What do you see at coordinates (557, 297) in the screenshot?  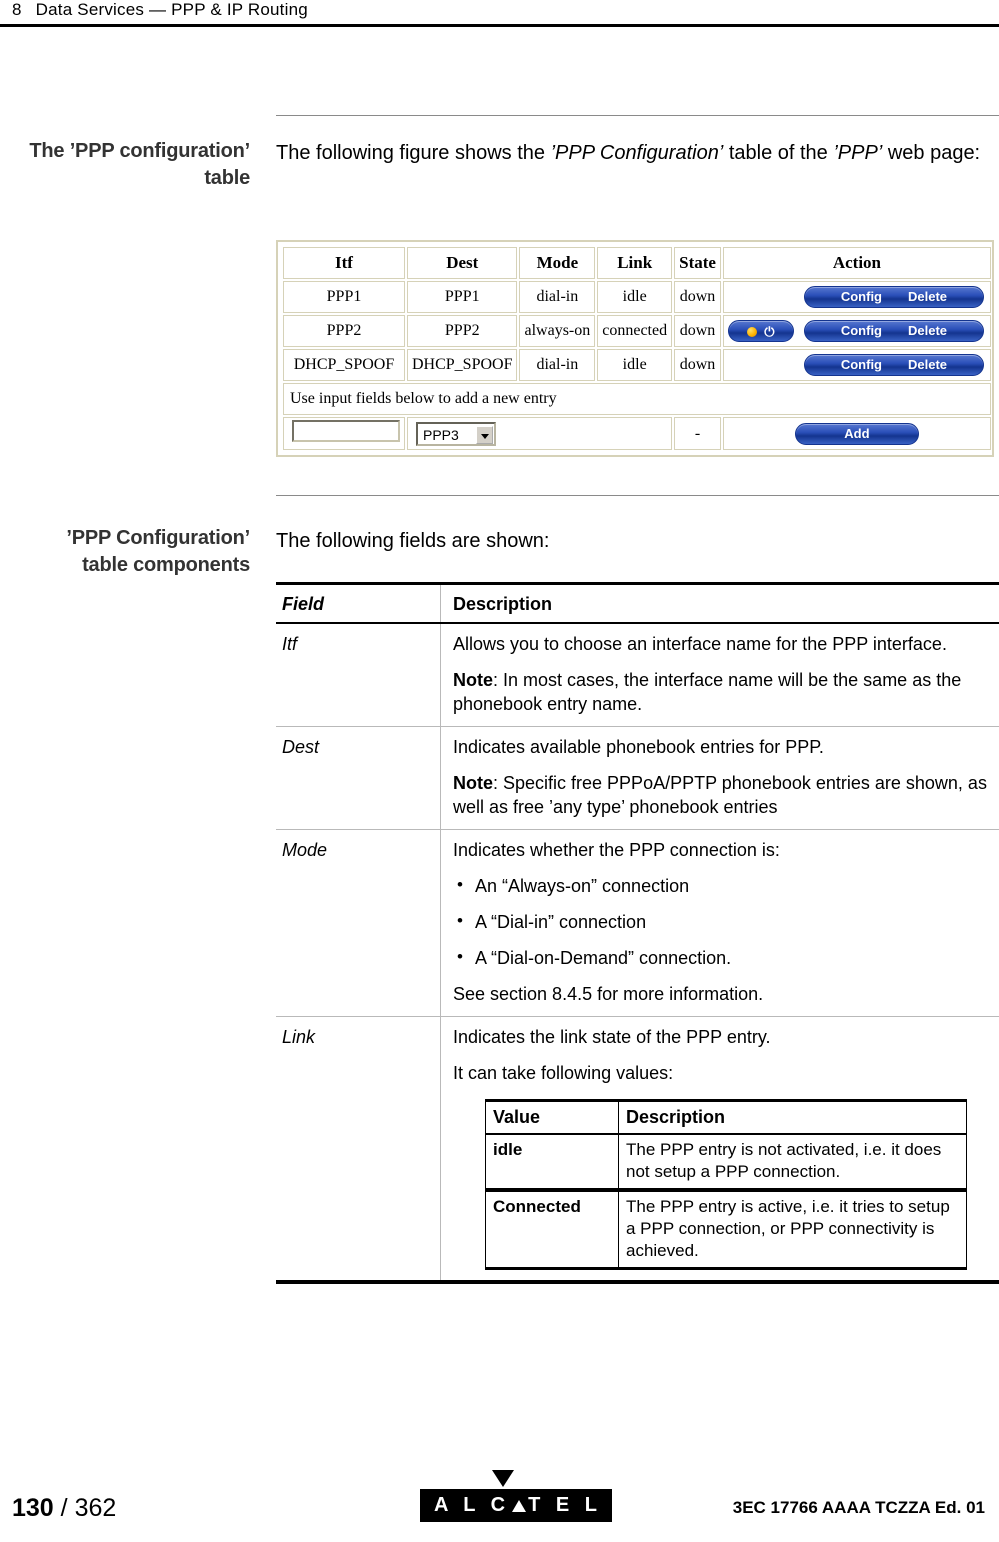 I see `cell-mode: dial-in` at bounding box center [557, 297].